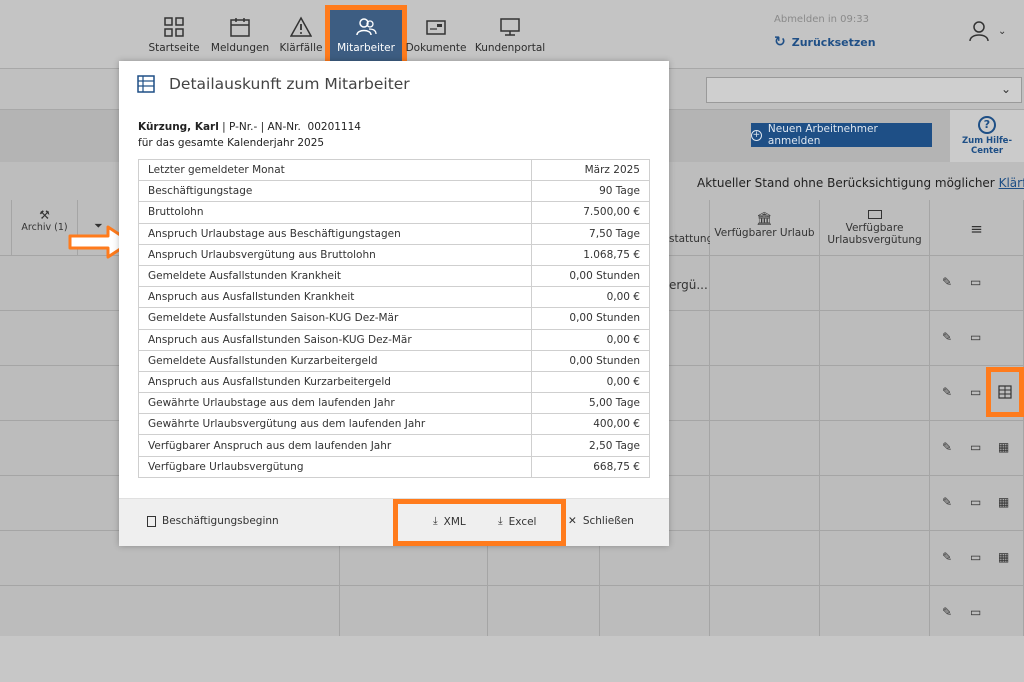 This screenshot has width=1024, height=682. What do you see at coordinates (510, 37) in the screenshot?
I see `nav-kundenportal: Kundenportal` at bounding box center [510, 37].